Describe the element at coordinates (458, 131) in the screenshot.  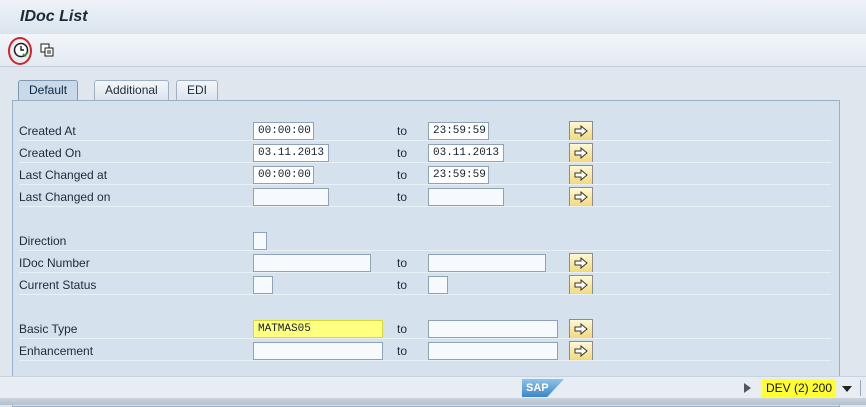
I see `created-at-to-input: 23:59:59` at that location.